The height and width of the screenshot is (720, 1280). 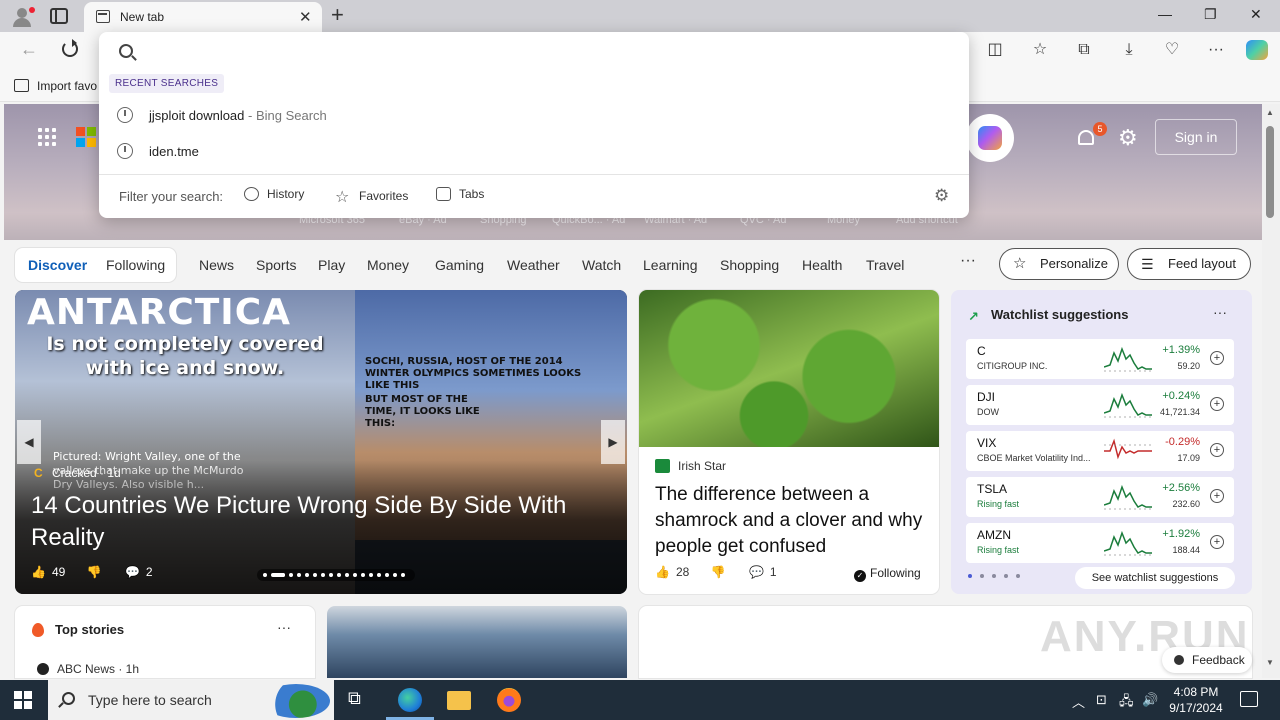 I want to click on see-watchlist-button: See watchlist suggestions, so click(x=1155, y=578).